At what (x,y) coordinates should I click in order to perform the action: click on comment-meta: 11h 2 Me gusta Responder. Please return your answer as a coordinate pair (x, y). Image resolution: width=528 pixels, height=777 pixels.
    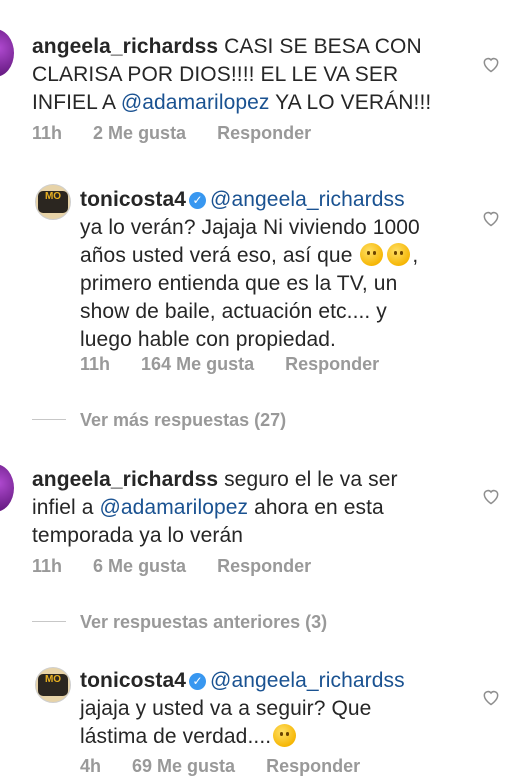
    Looking at the image, I should click on (184, 133).